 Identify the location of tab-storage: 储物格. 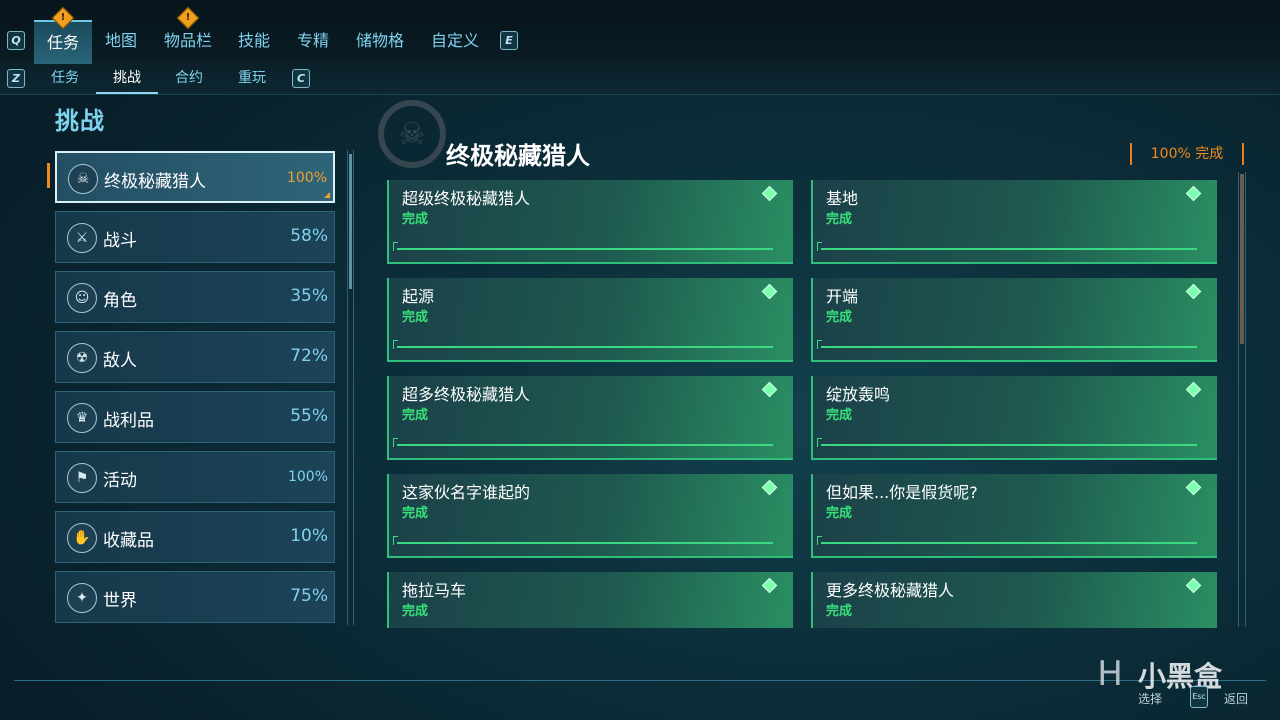
(380, 41).